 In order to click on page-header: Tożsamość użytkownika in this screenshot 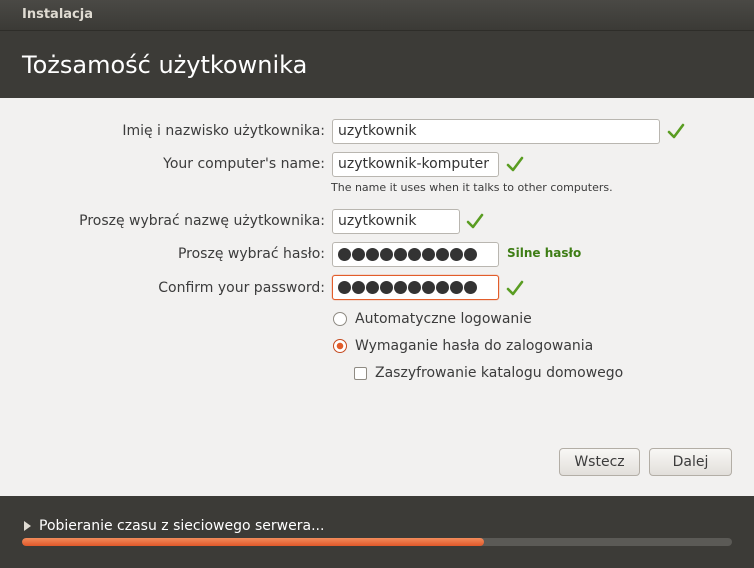, I will do `click(377, 64)`.